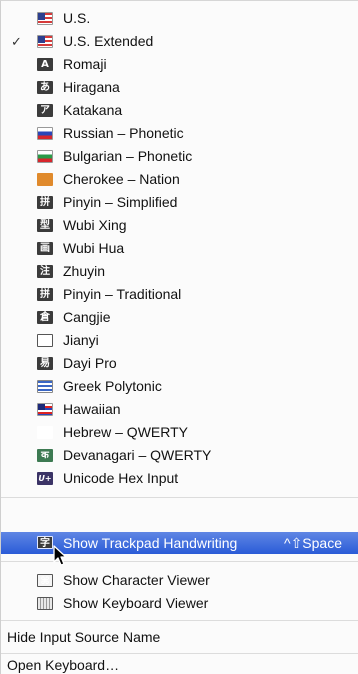 This screenshot has height=674, width=358. I want to click on menu-item-devanagari-qwerty: क Devanagari – QWERTY, so click(179, 455).